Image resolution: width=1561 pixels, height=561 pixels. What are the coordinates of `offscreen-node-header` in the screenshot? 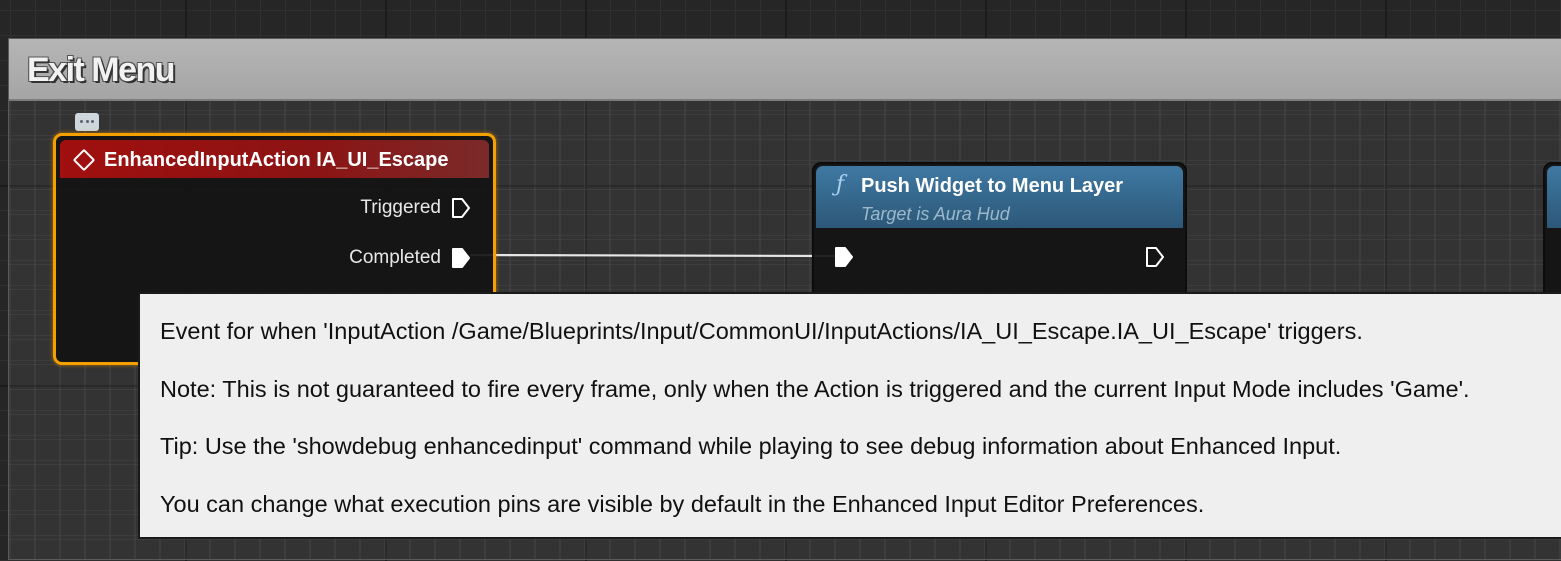 It's located at (1554, 197).